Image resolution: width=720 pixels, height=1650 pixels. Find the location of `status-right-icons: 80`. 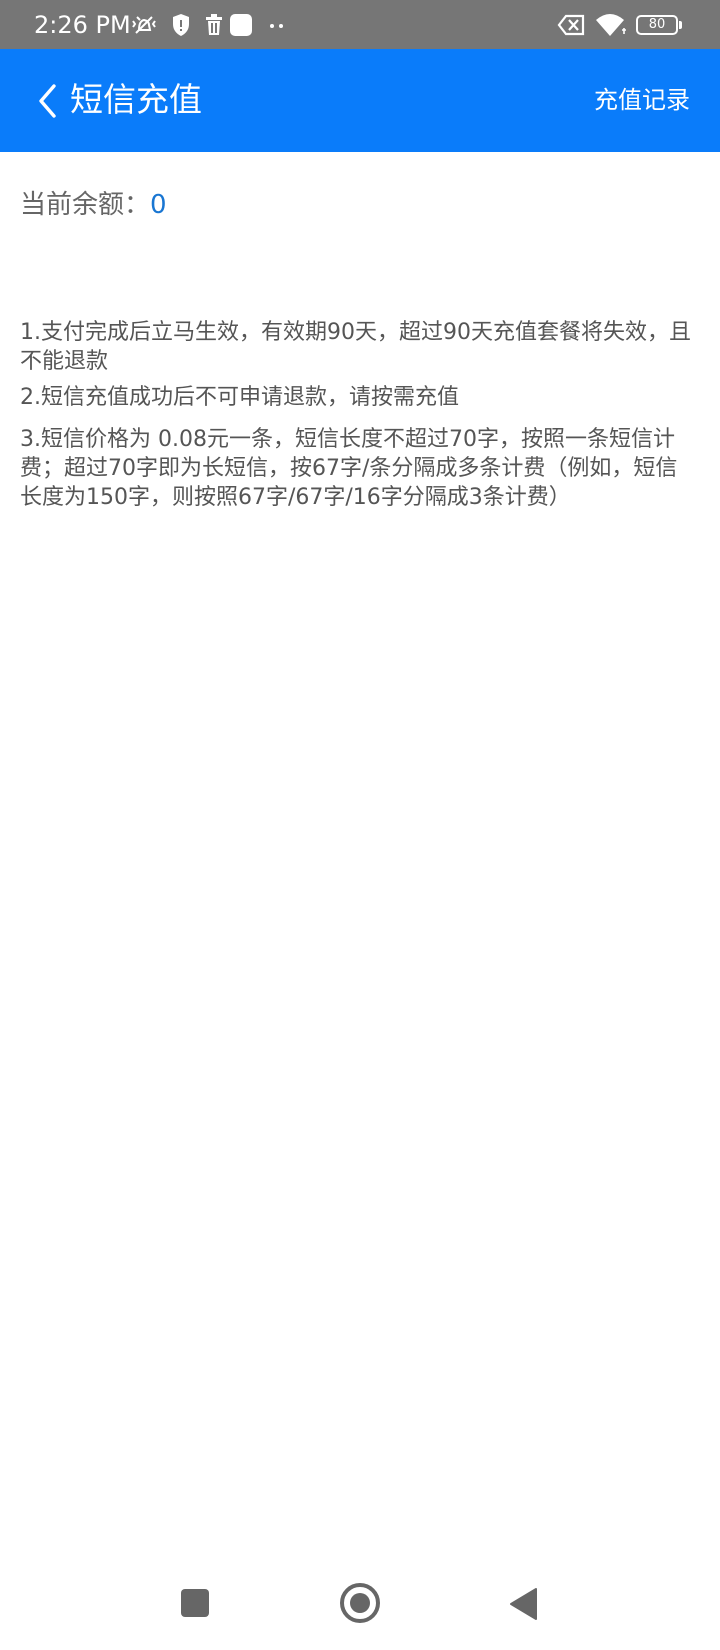

status-right-icons: 80 is located at coordinates (625, 25).